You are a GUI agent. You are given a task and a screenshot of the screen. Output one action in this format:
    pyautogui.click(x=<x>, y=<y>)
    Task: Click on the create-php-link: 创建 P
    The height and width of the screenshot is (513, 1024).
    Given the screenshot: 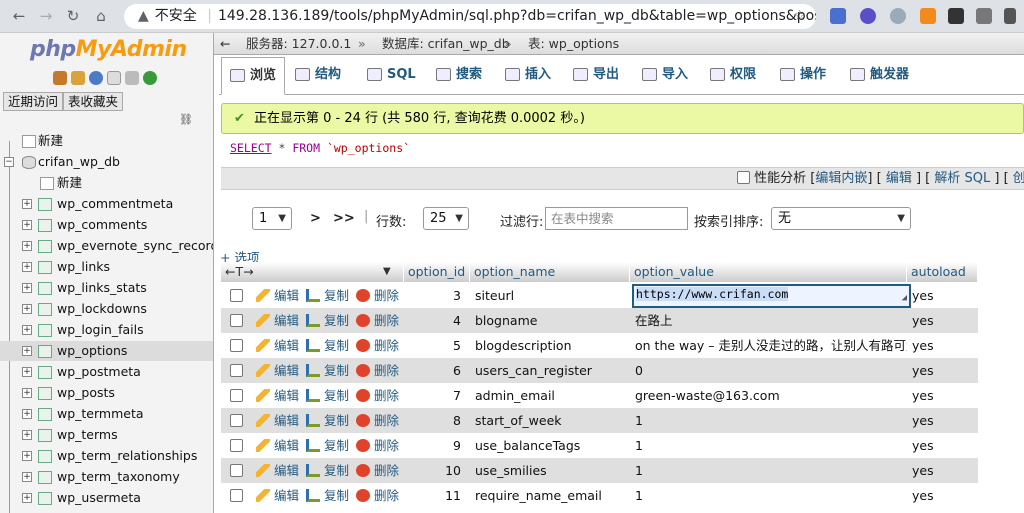 What is the action you would take?
    pyautogui.click(x=1018, y=178)
    